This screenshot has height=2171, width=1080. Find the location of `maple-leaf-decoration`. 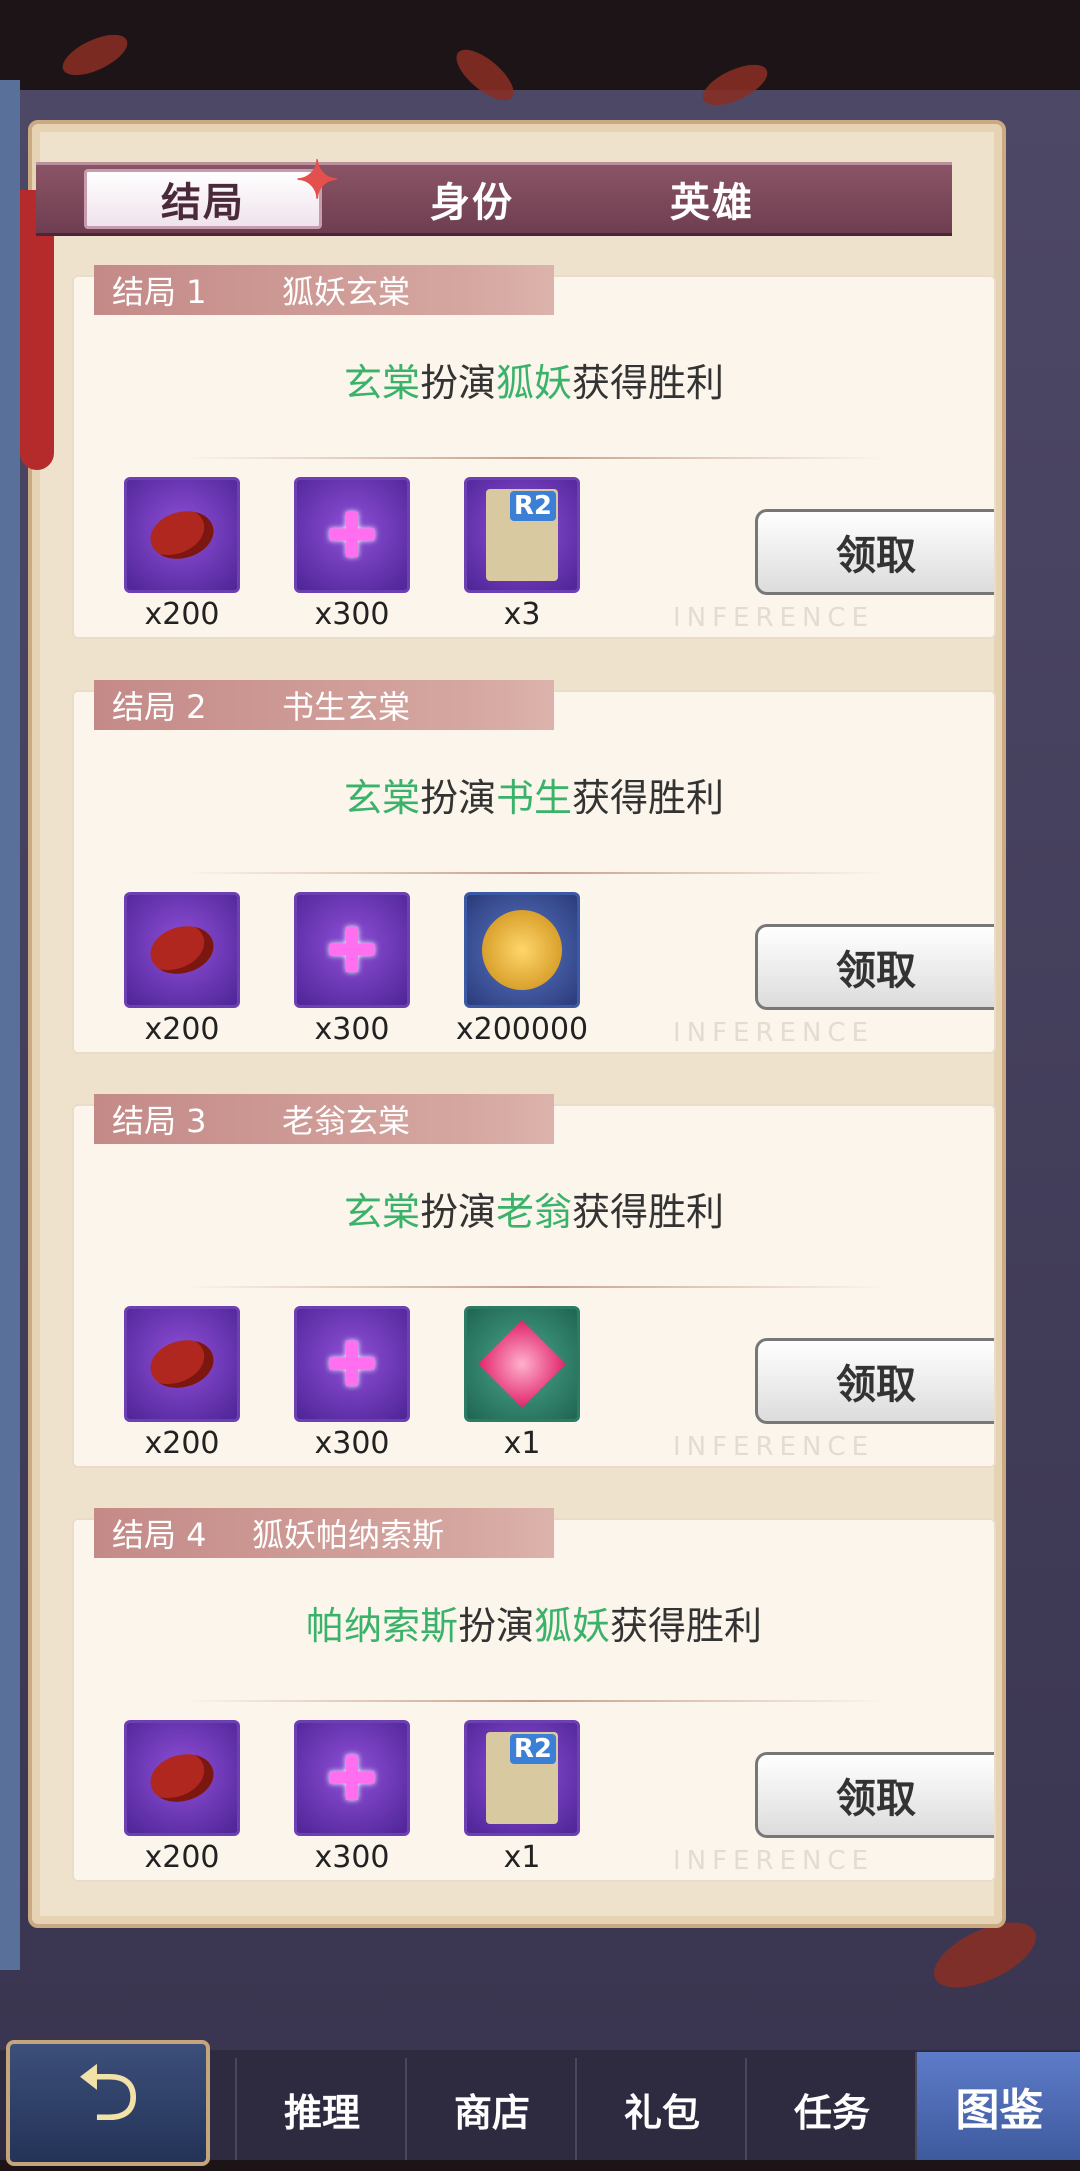

maple-leaf-decoration is located at coordinates (95, 55).